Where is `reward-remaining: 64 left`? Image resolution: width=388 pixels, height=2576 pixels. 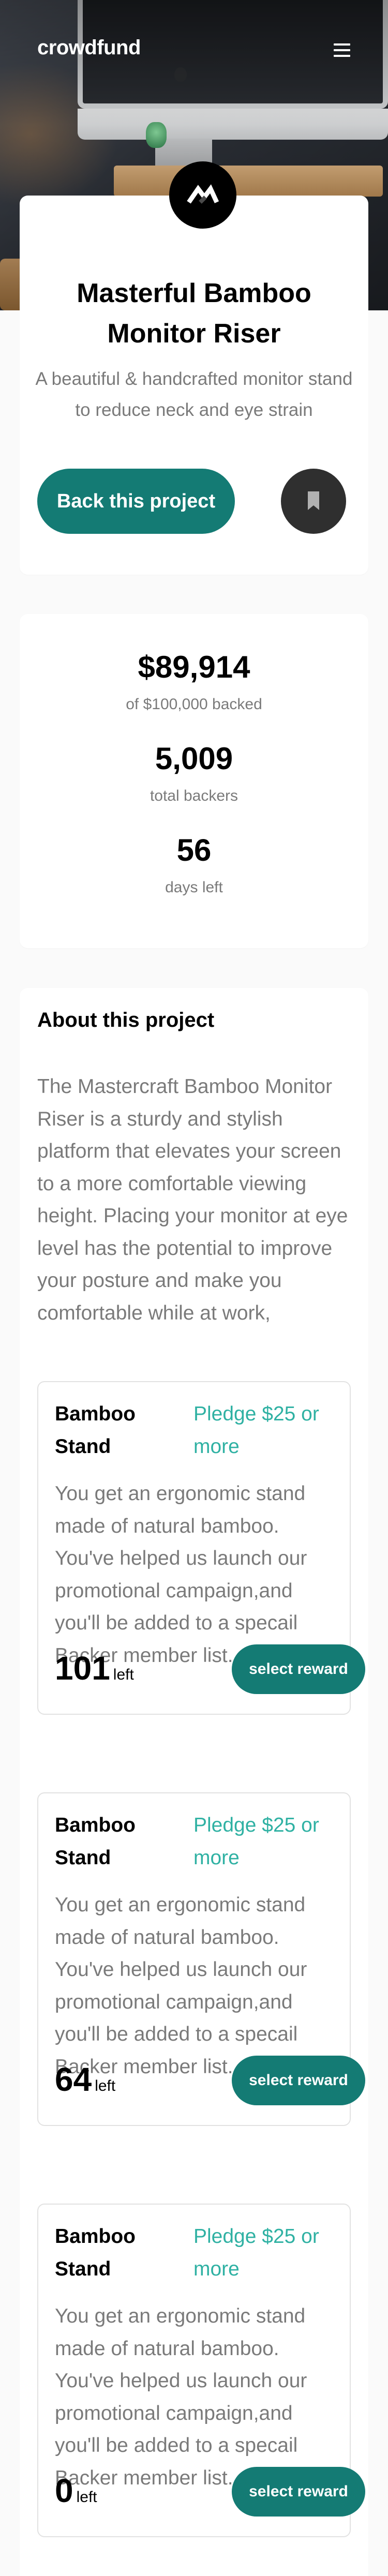 reward-remaining: 64 left is located at coordinates (85, 2079).